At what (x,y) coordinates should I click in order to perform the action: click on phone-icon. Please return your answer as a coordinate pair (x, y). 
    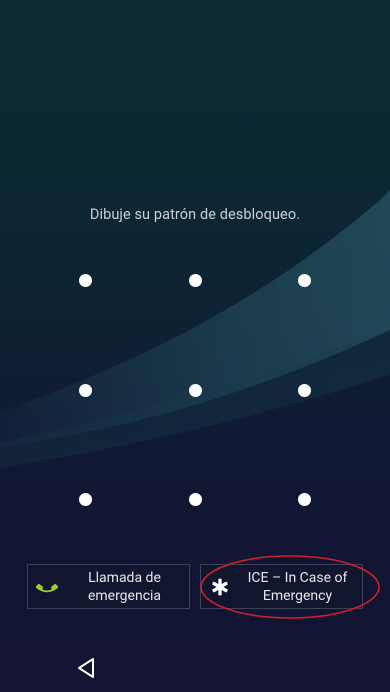
    Looking at the image, I should click on (47, 587).